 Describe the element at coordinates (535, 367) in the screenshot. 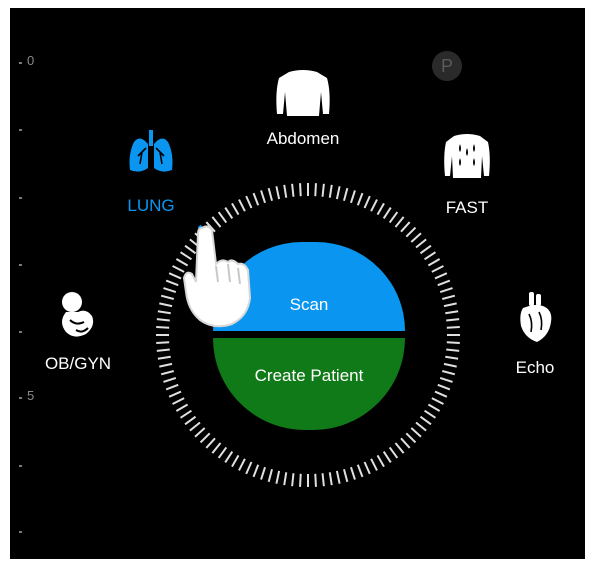

I see `mode-echo-label: Echo` at that location.